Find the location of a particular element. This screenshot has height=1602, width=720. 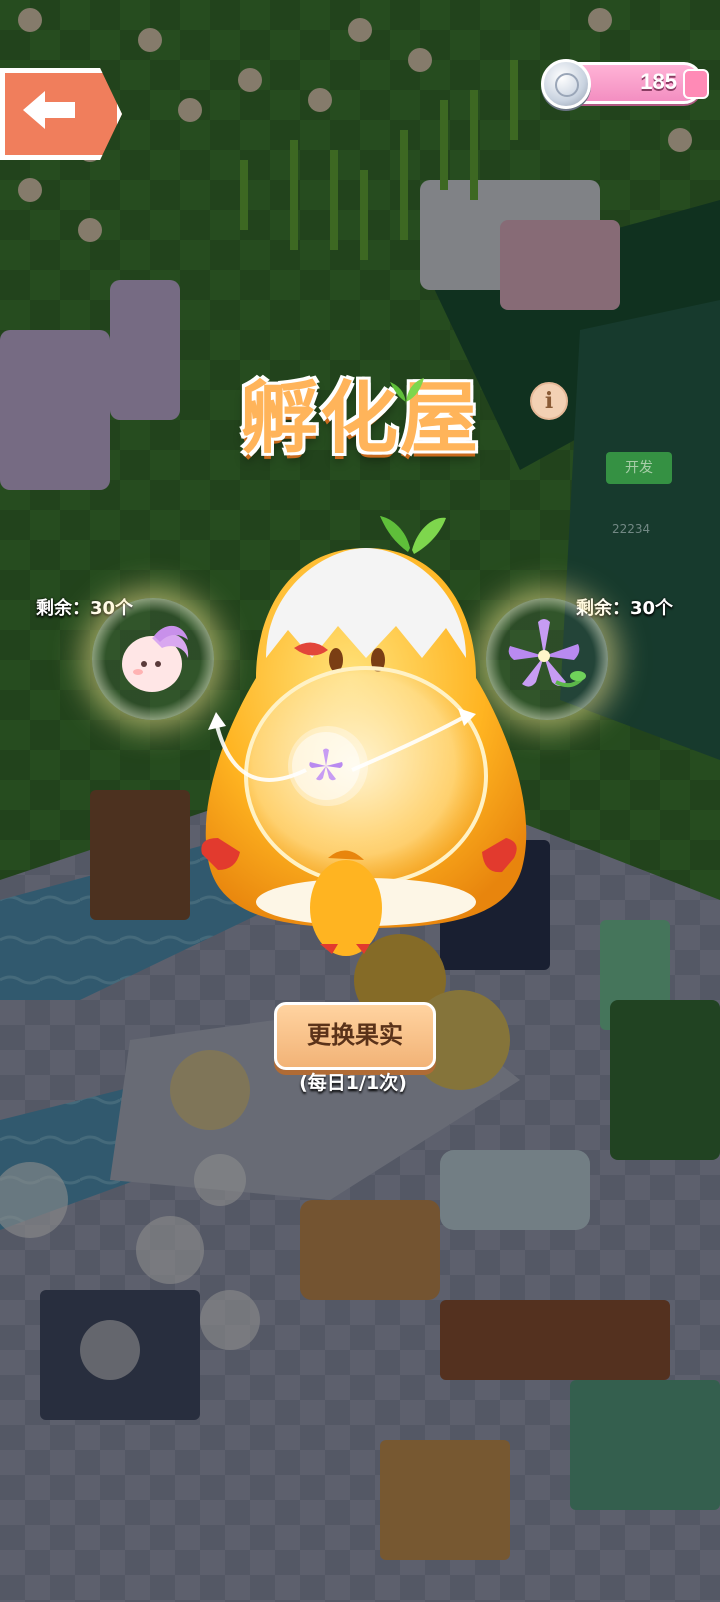

swap-fruit-button: 更换果实 is located at coordinates (355, 1036).